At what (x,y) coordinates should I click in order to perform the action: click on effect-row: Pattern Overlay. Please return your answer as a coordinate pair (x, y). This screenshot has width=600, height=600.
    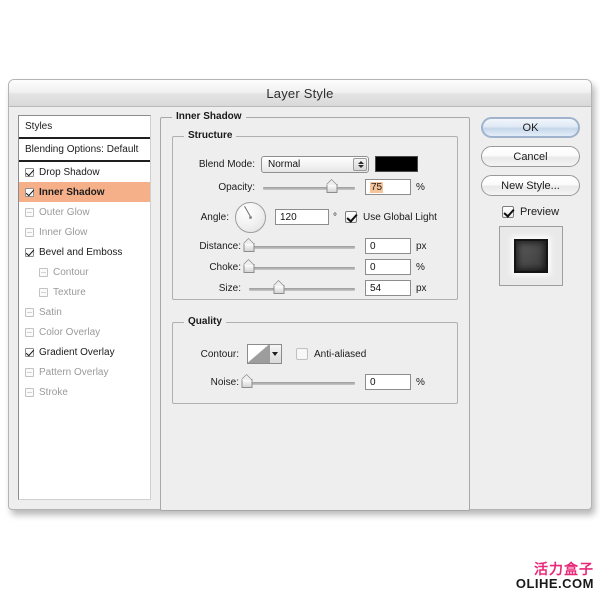
    Looking at the image, I should click on (84, 372).